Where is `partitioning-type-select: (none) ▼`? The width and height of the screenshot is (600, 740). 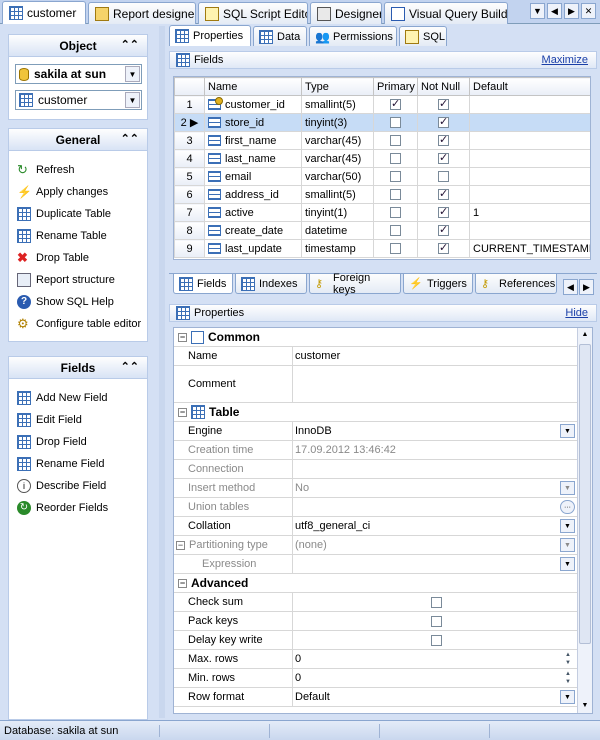
partitioning-type-select: (none) ▼ is located at coordinates (435, 545).